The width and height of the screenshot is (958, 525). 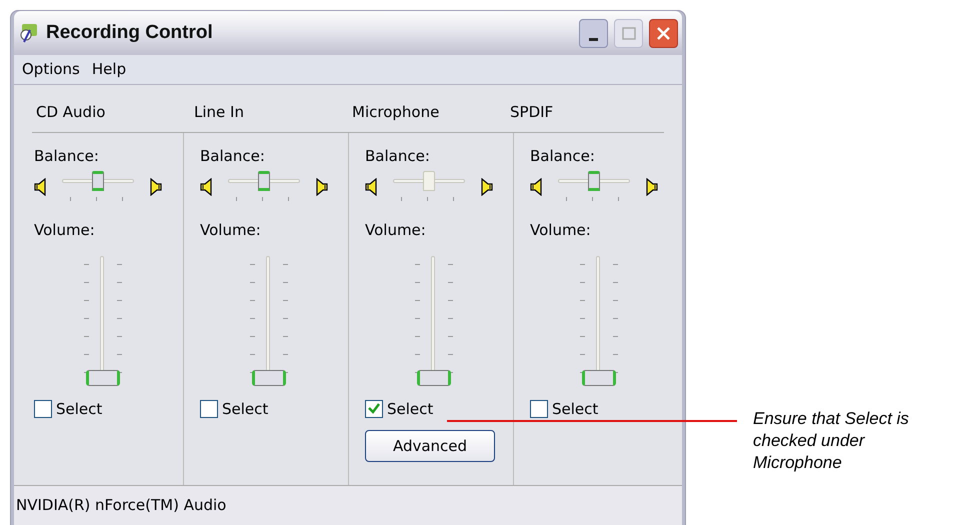 What do you see at coordinates (593, 39) in the screenshot?
I see `minimize-icon` at bounding box center [593, 39].